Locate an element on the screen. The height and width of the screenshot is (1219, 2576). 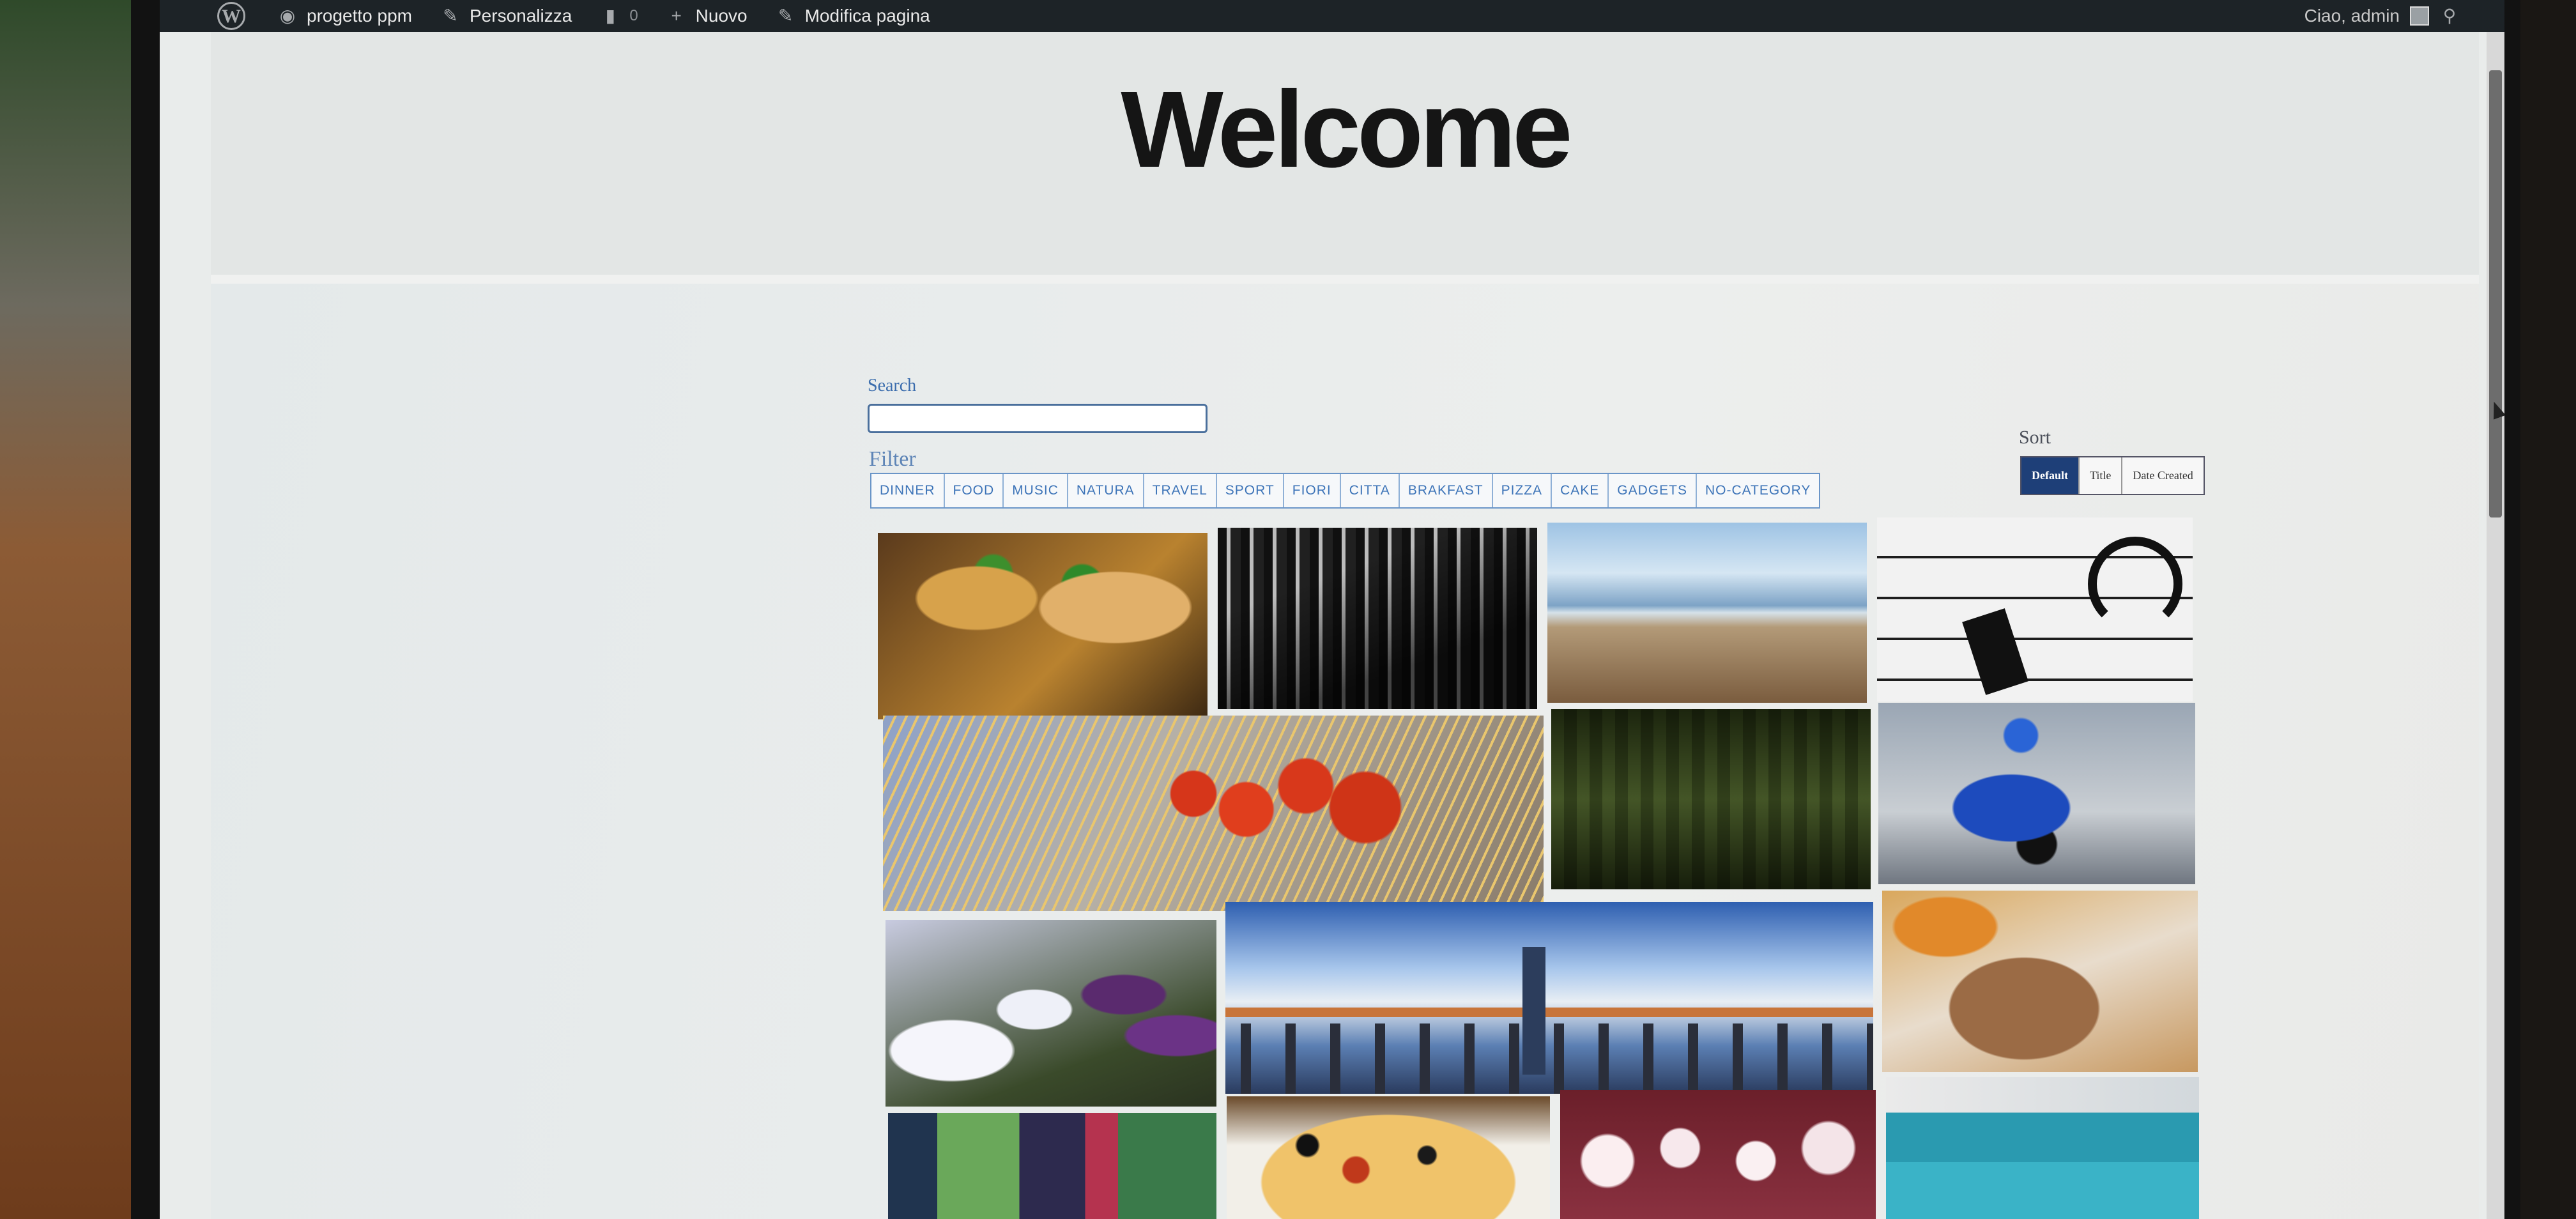
gallery-item-guitar is located at coordinates (1711, 799).